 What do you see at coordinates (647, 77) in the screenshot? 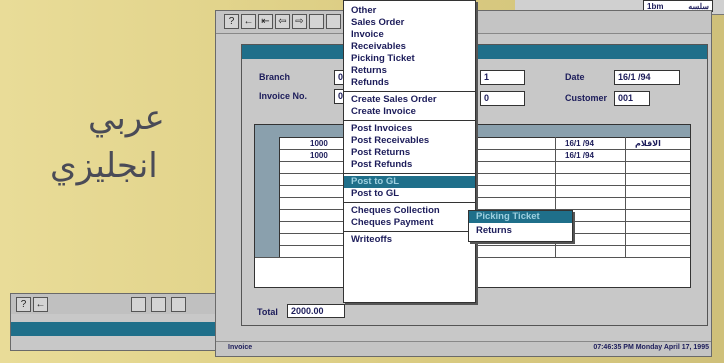
I see `date-field: 16/1 /94` at bounding box center [647, 77].